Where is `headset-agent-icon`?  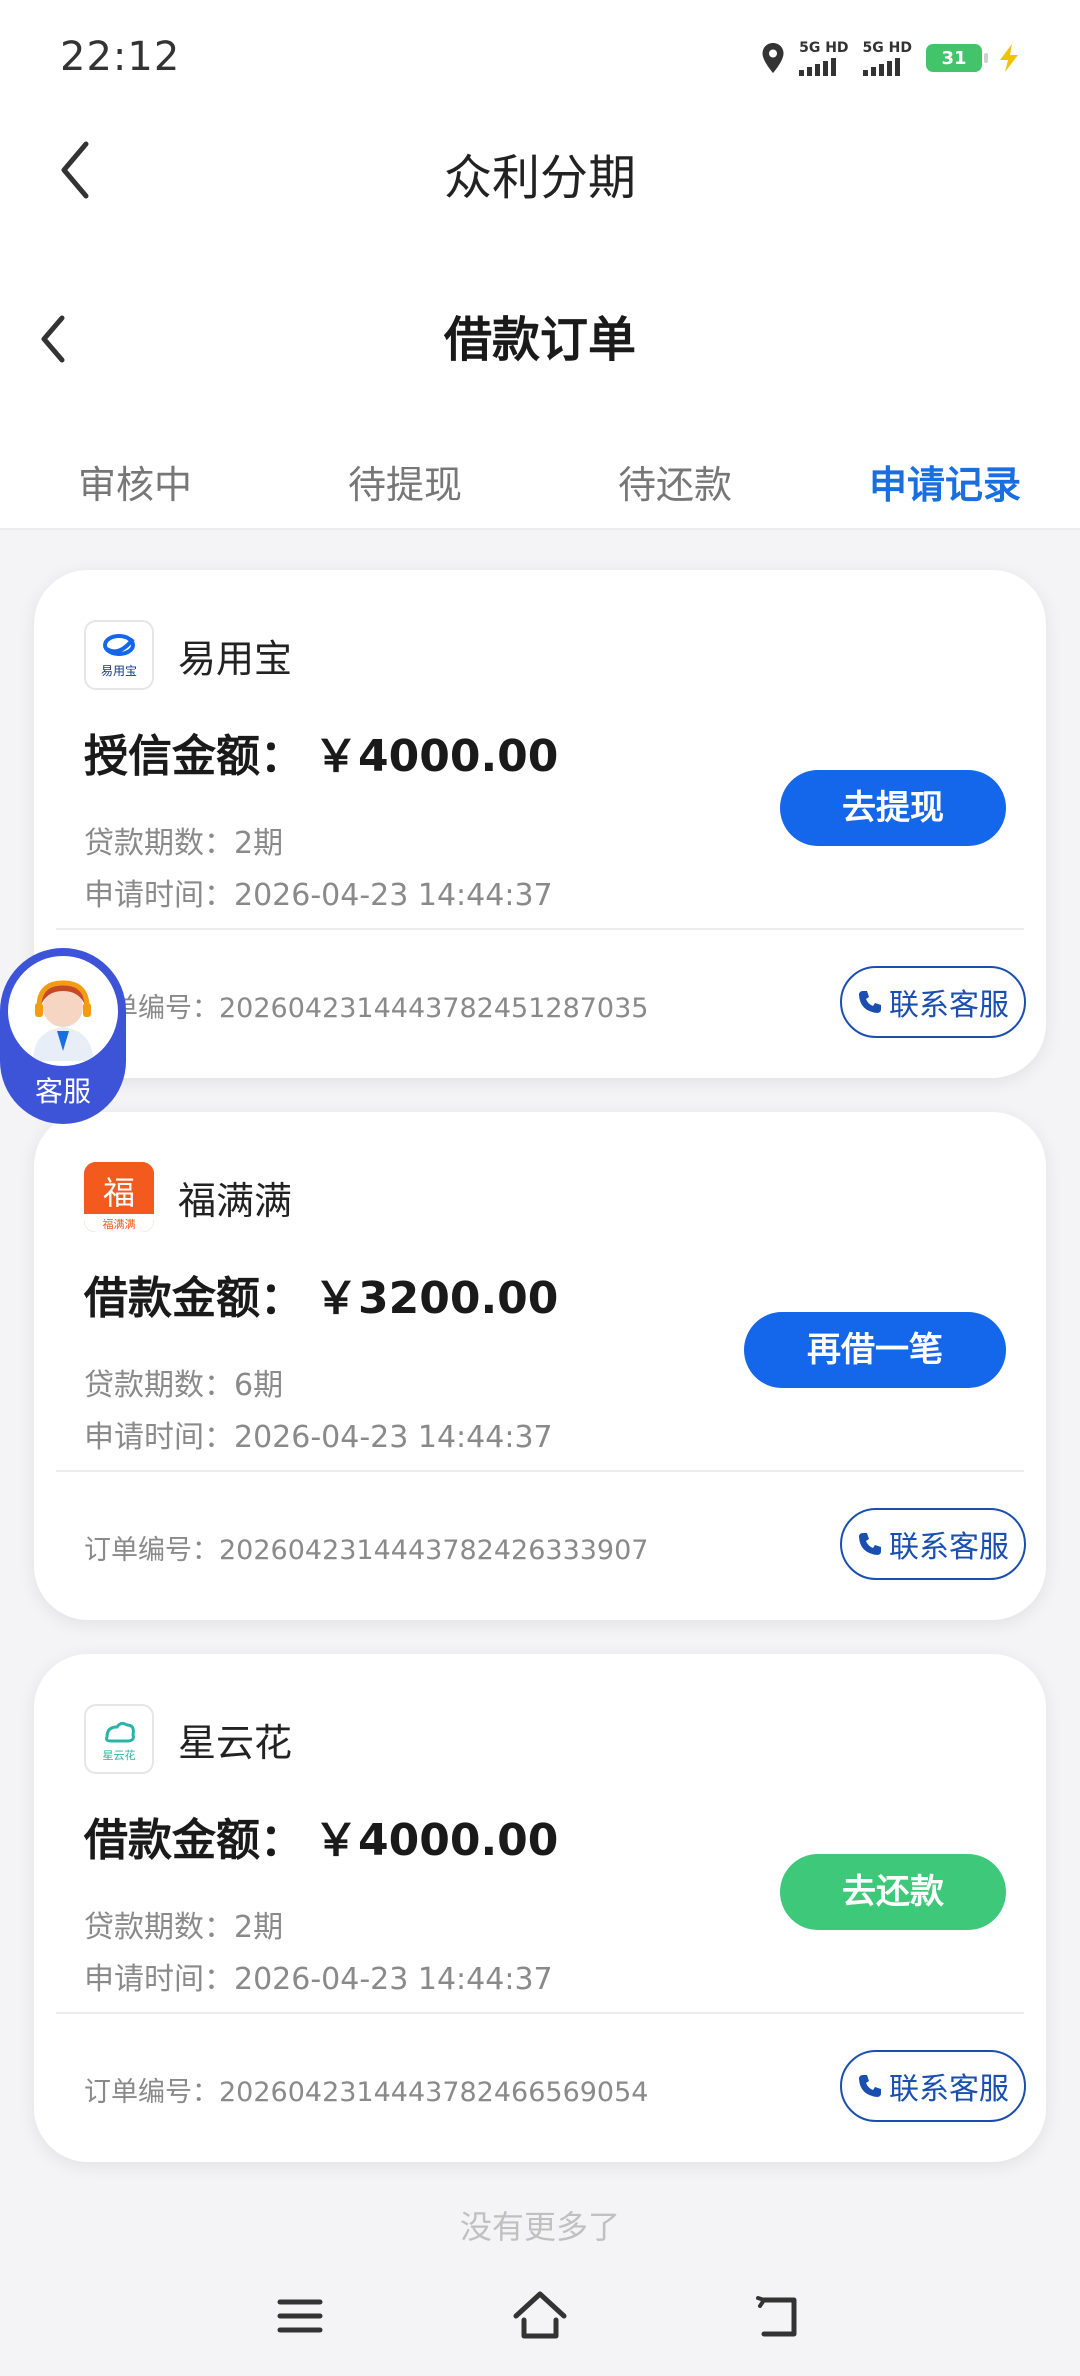
headset-agent-icon is located at coordinates (63, 1020).